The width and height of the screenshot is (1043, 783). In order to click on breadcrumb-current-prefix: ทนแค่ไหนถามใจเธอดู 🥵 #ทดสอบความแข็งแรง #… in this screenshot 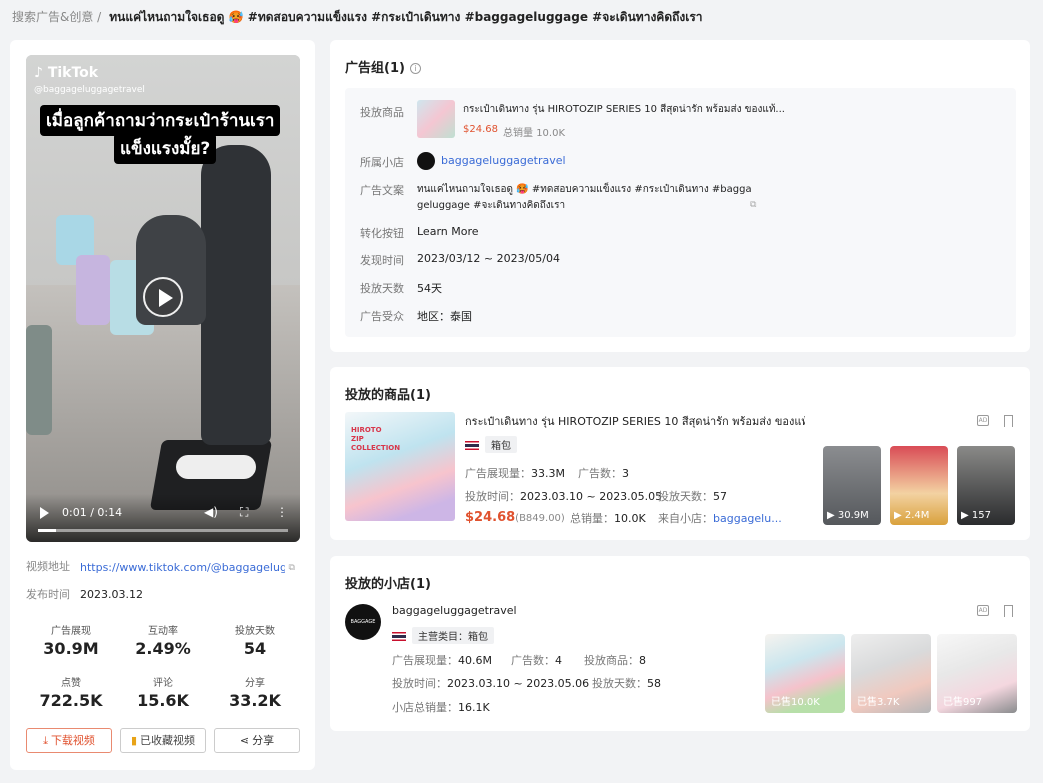, I will do `click(287, 17)`.